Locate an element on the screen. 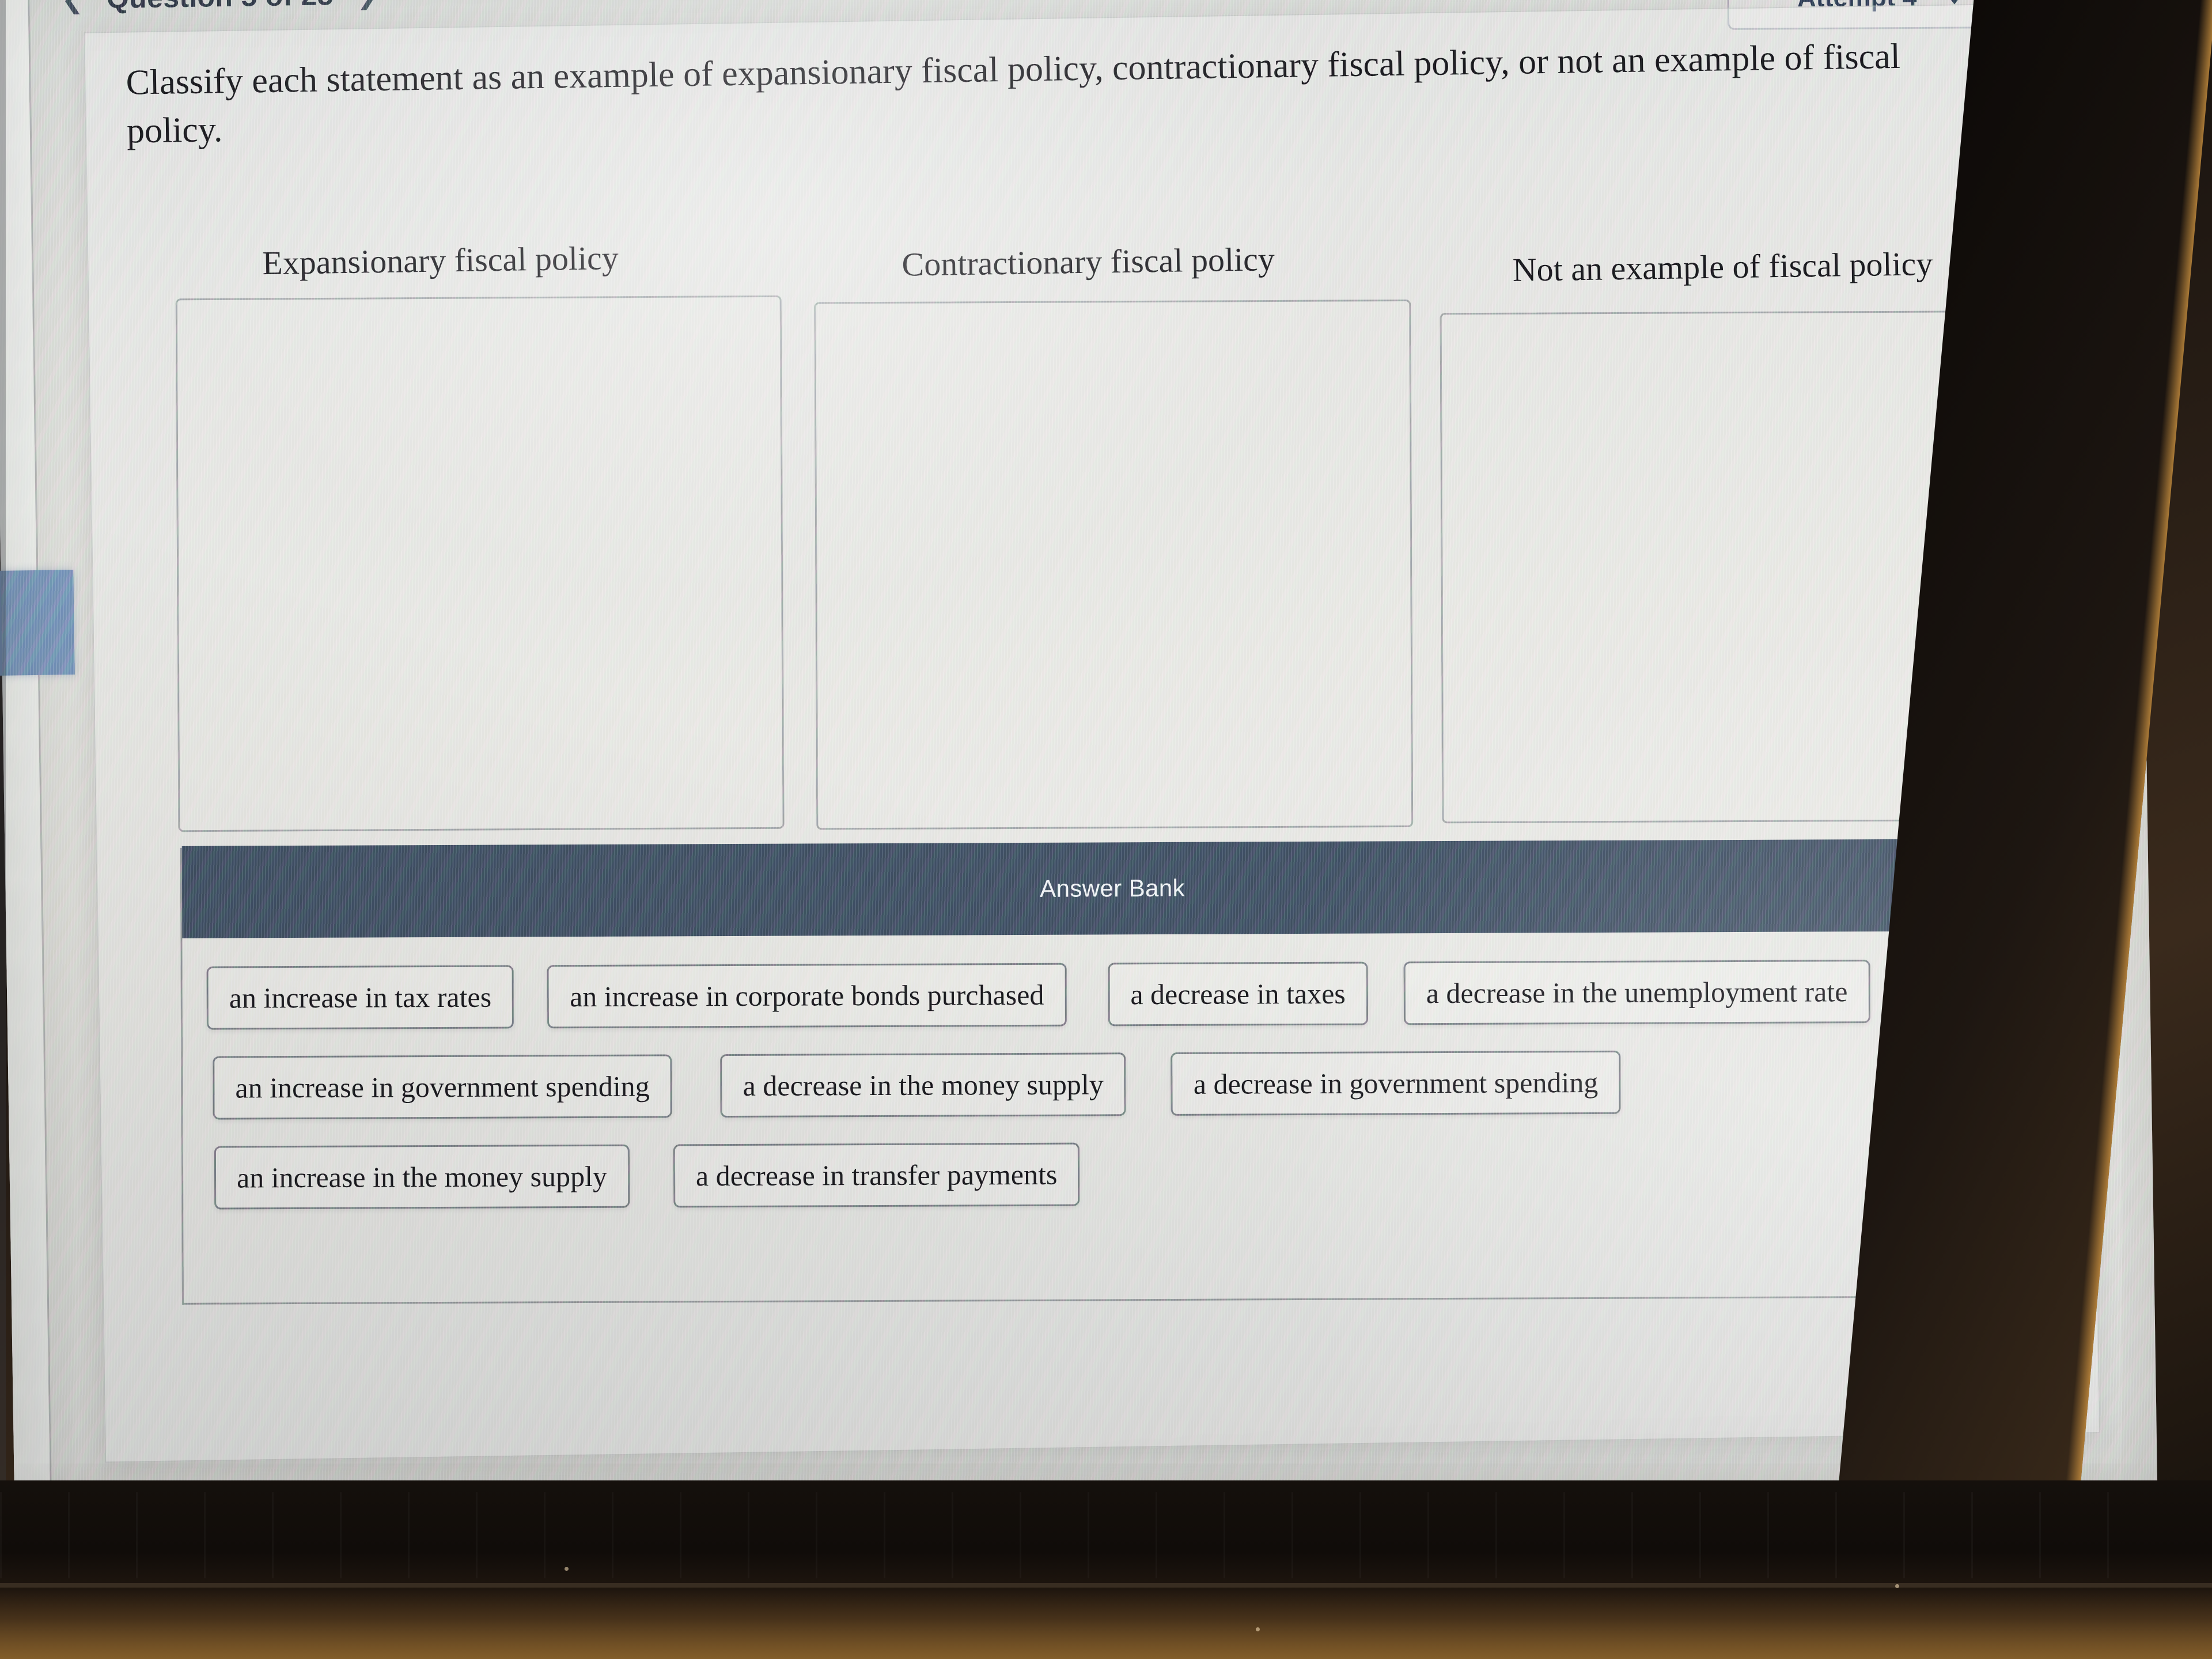  hinge-highlight is located at coordinates (1106, 1585).